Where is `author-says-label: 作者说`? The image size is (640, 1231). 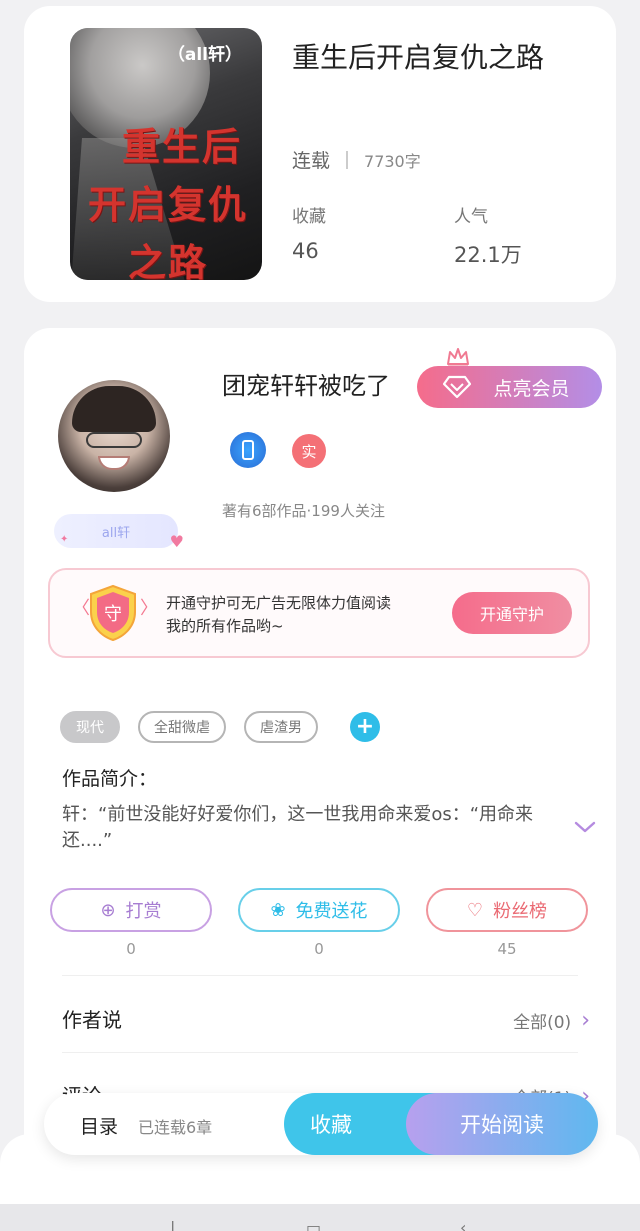
author-says-label: 作者说 is located at coordinates (92, 1020).